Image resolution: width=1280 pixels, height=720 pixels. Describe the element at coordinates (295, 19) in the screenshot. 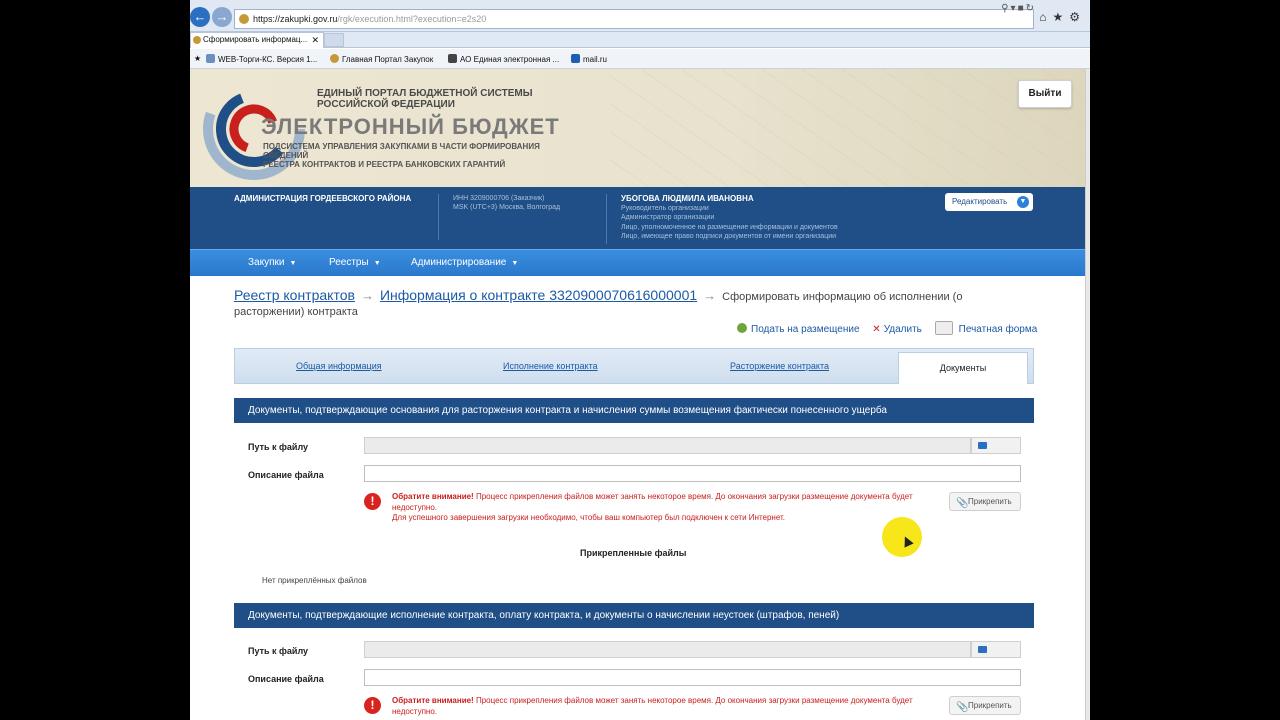

I see `url-host: https://zakupki.gov.ru` at that location.